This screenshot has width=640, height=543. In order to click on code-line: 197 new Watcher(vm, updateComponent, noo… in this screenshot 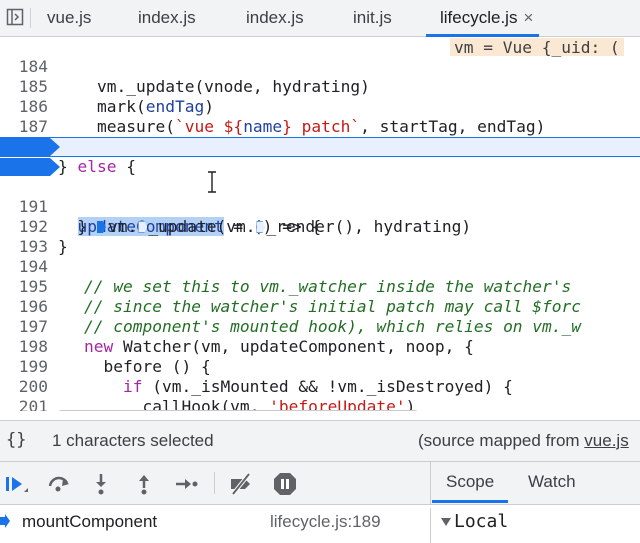, I will do `click(320, 326)`.